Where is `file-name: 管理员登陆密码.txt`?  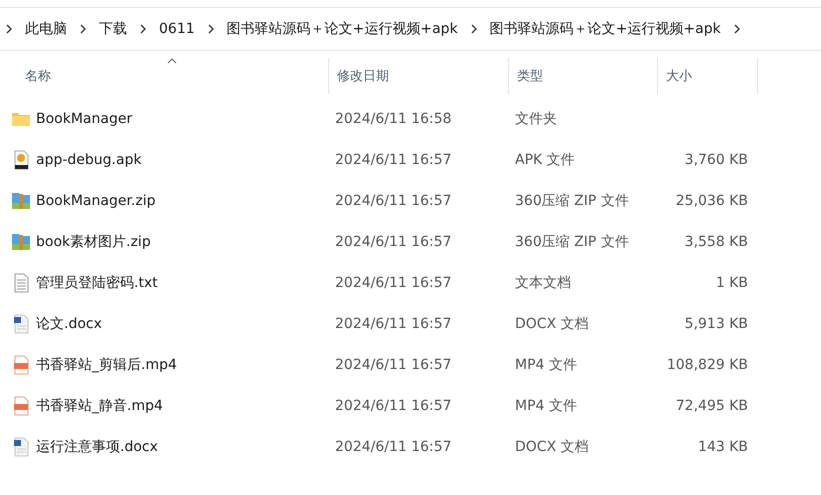 file-name: 管理员登陆密码.txt is located at coordinates (97, 283).